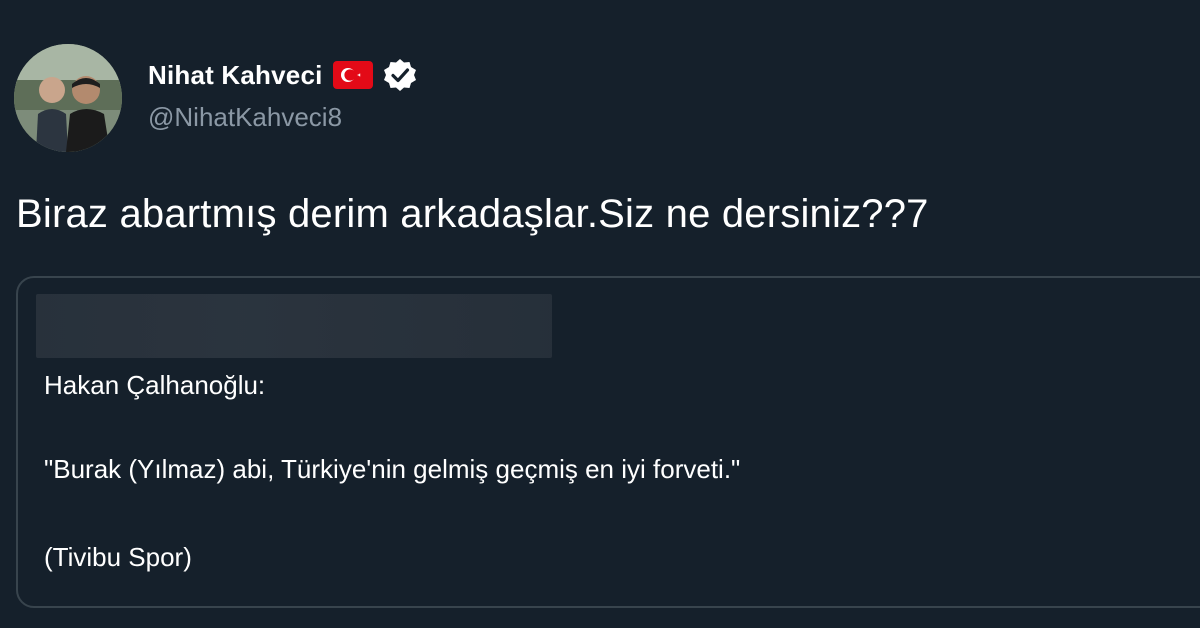  What do you see at coordinates (399, 75) in the screenshot?
I see `verified-badge-icon` at bounding box center [399, 75].